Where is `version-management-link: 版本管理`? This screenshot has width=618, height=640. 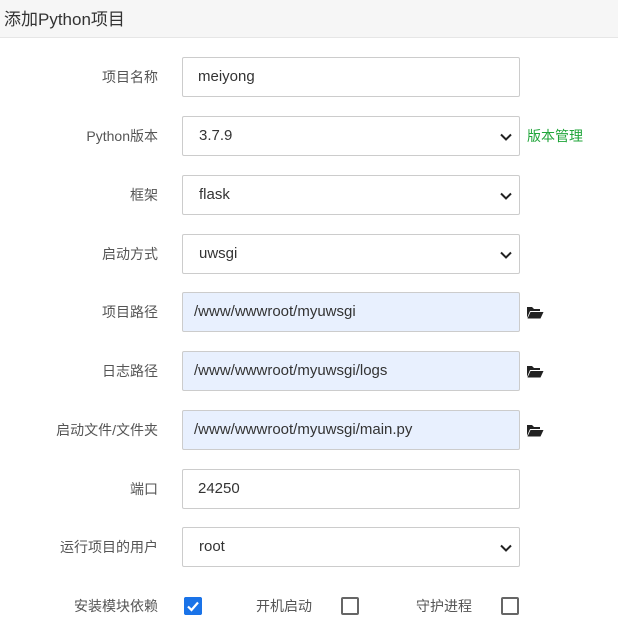 version-management-link: 版本管理 is located at coordinates (555, 136).